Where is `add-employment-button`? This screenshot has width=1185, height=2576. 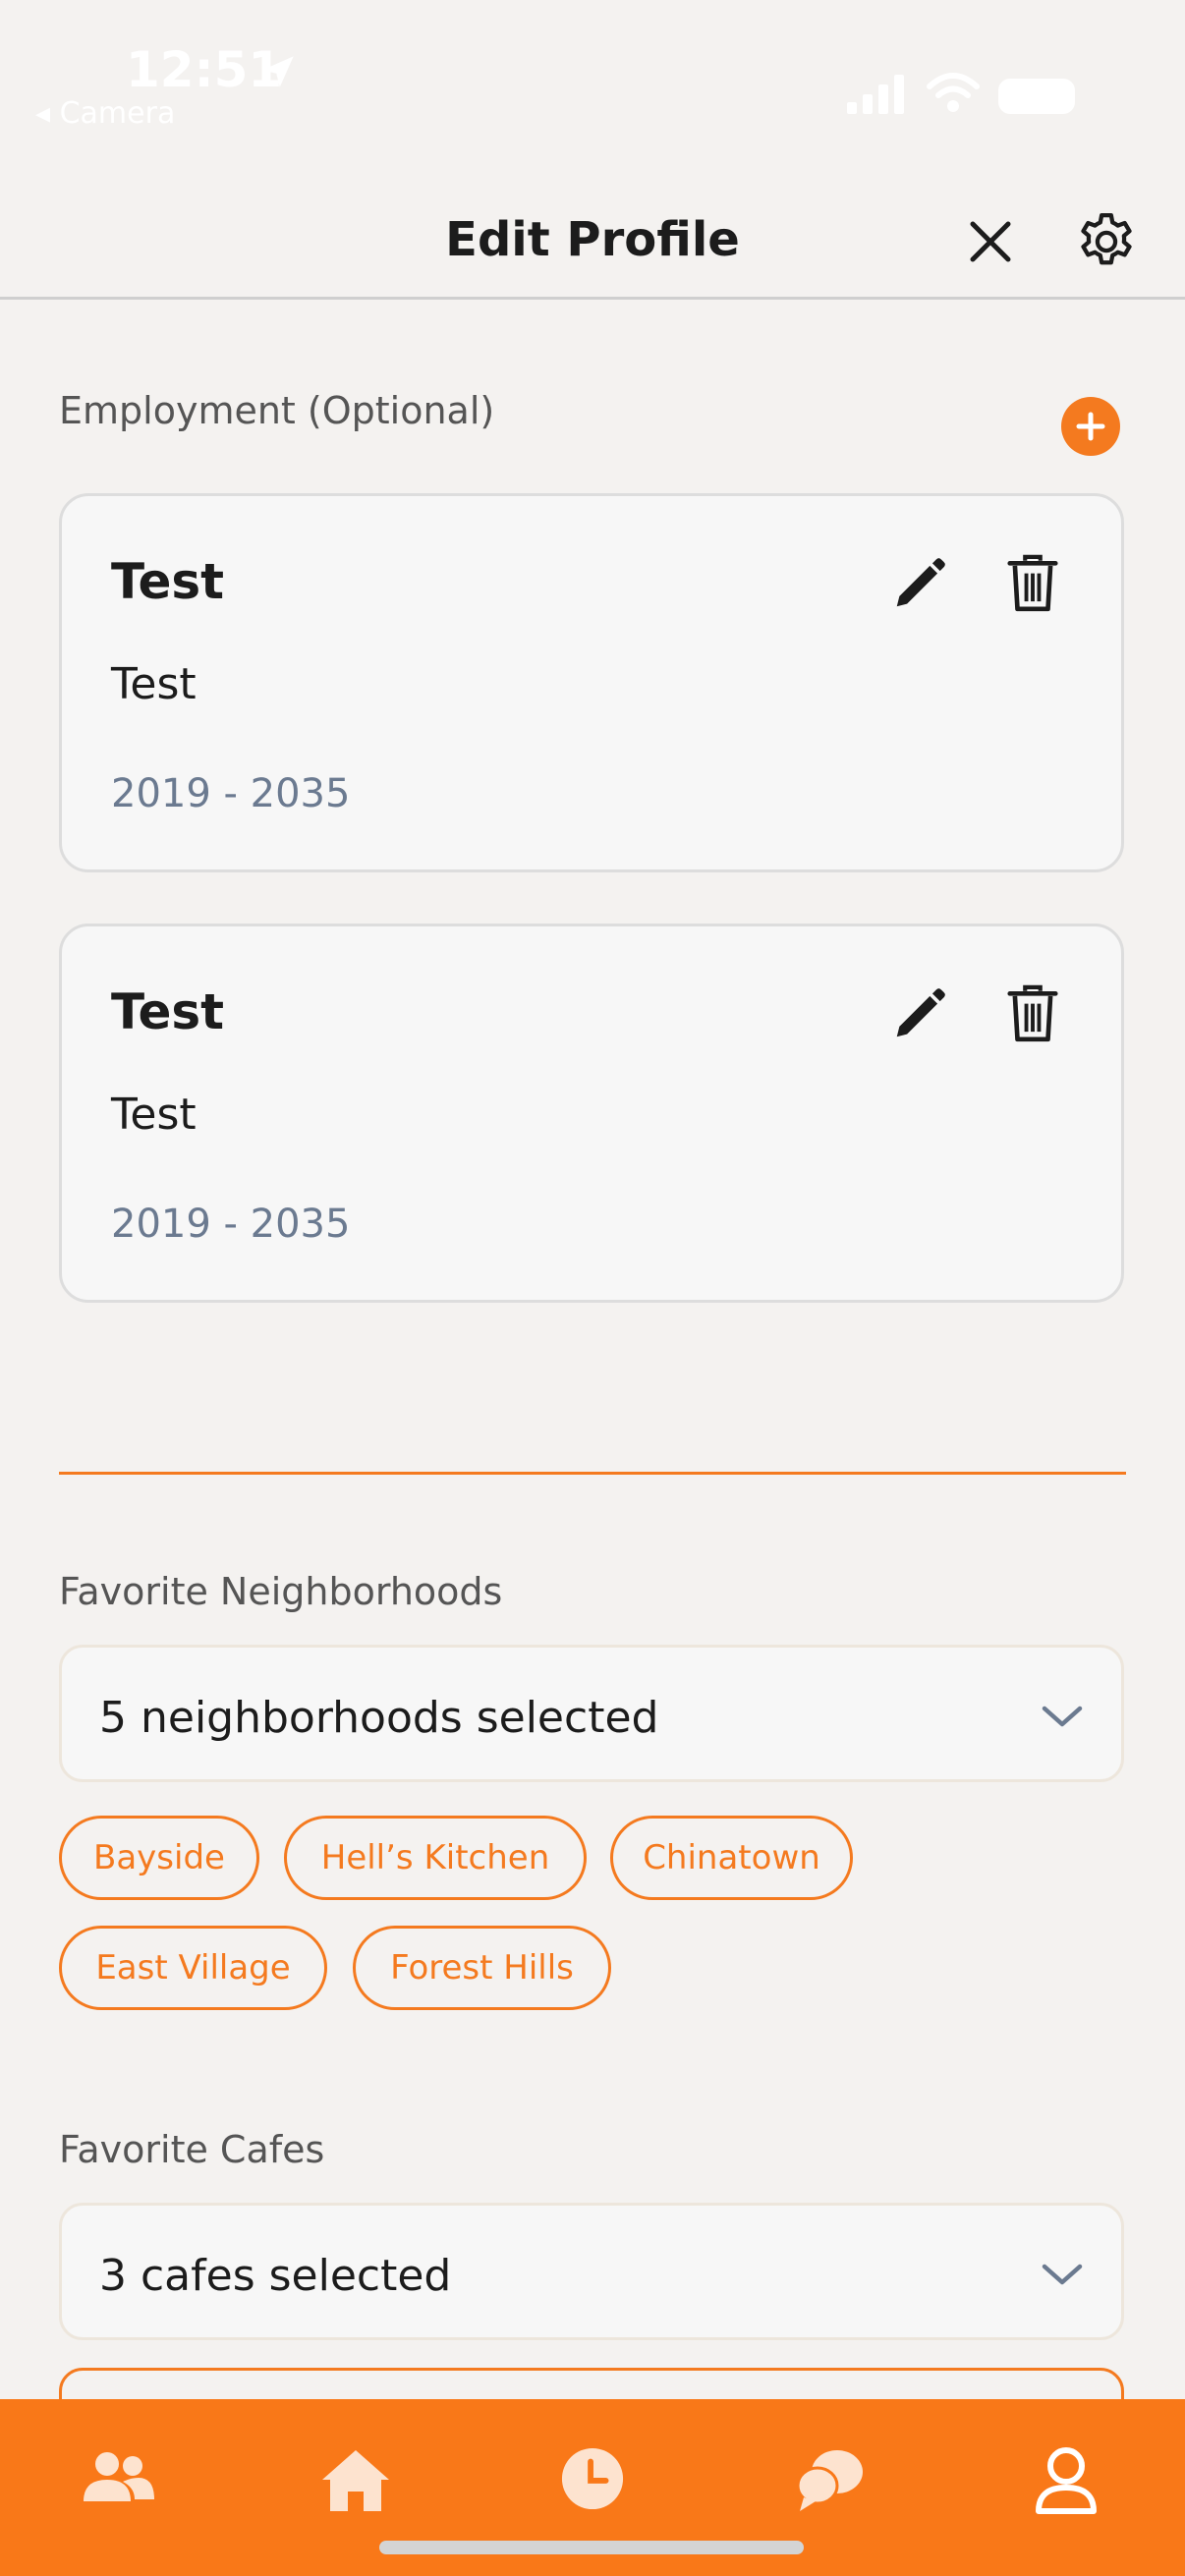
add-employment-button is located at coordinates (1091, 426).